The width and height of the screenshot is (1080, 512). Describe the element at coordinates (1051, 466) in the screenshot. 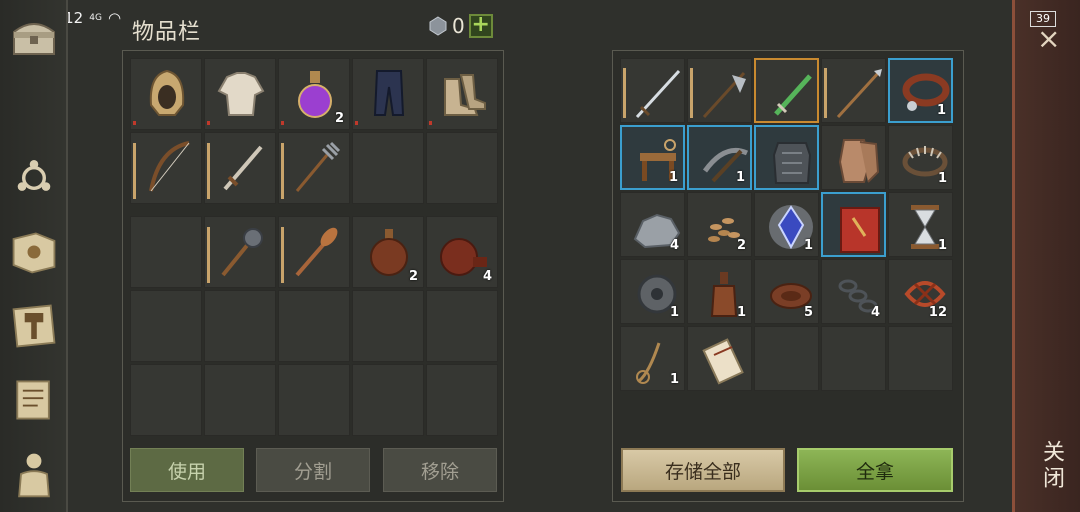

I see `close-label: 关闭` at that location.